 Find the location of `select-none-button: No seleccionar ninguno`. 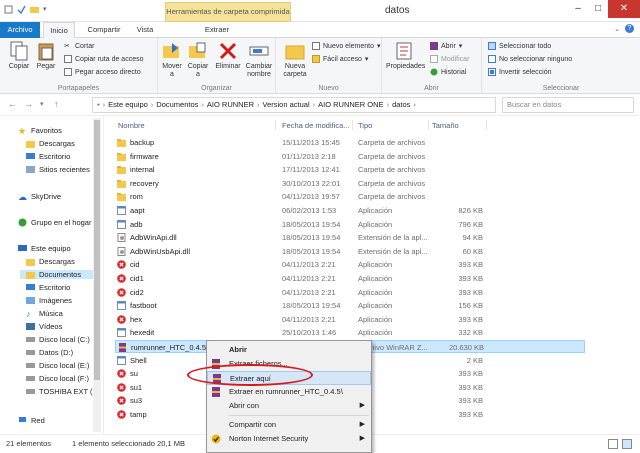

select-none-button: No seleccionar ninguno is located at coordinates (530, 59).